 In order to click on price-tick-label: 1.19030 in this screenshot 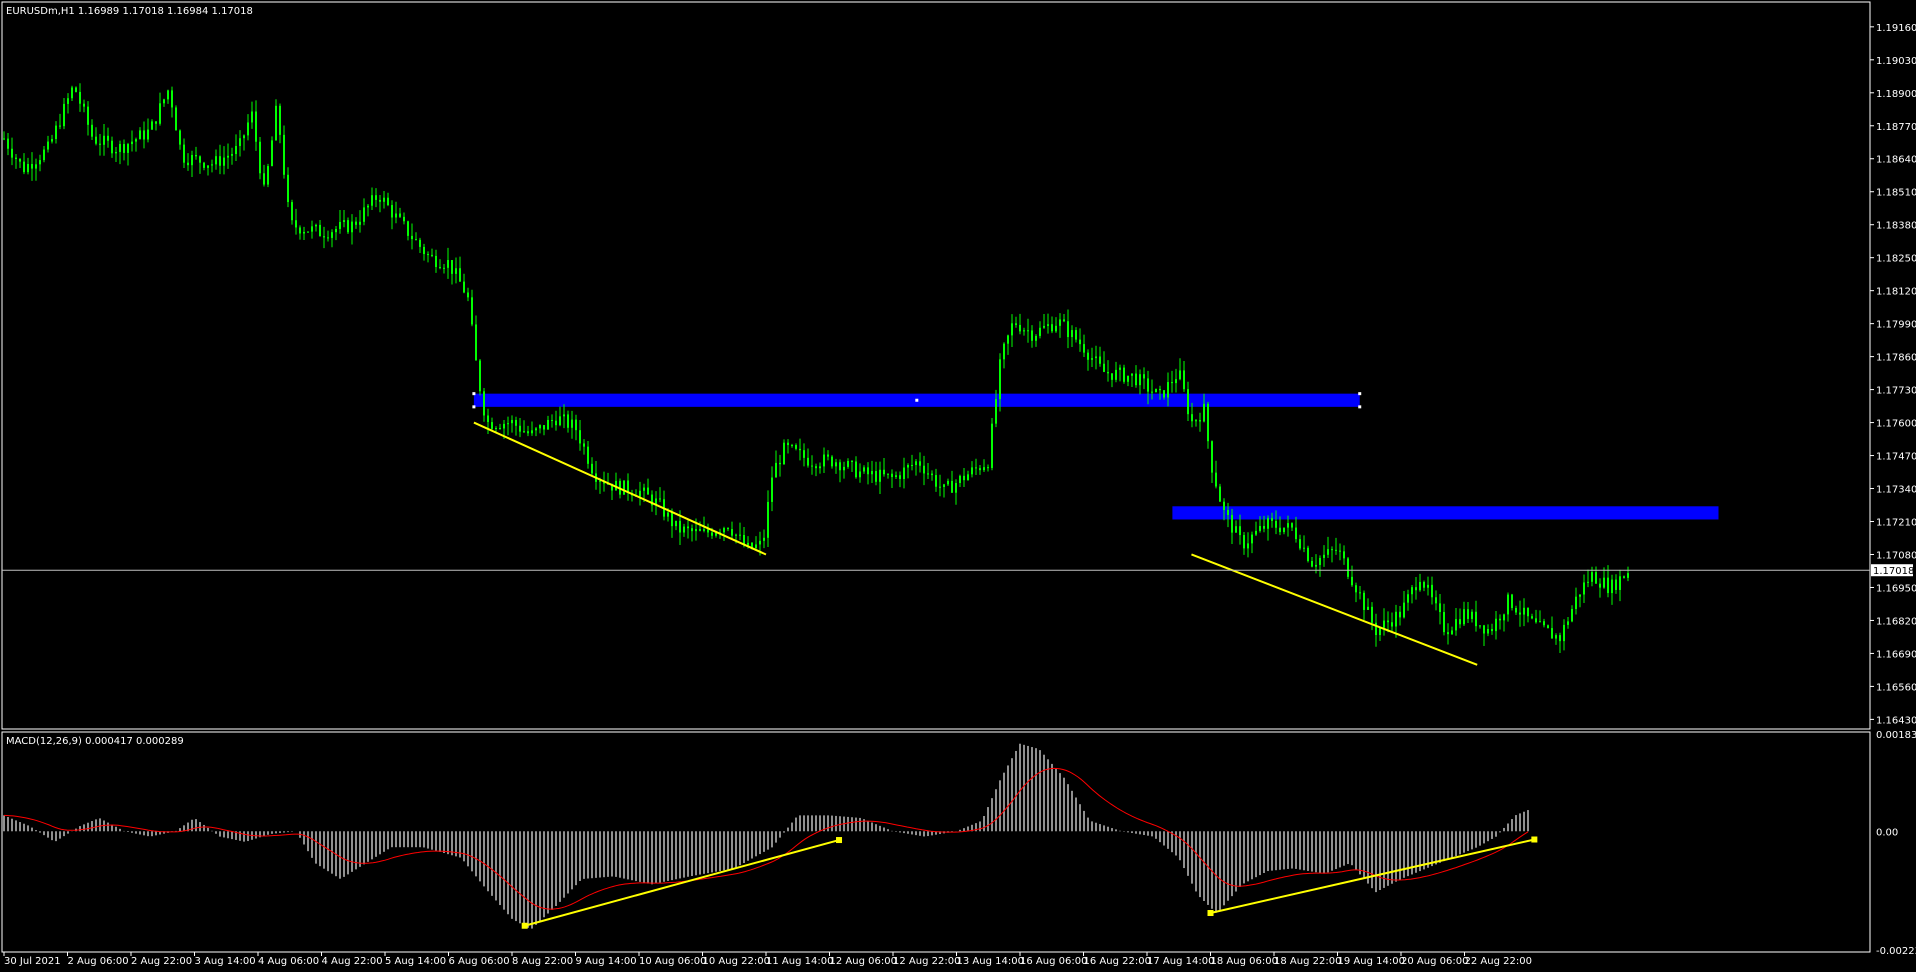, I will do `click(1896, 61)`.